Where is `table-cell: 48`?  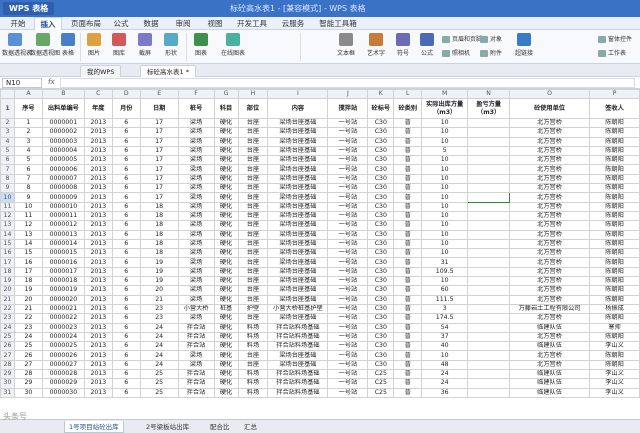
table-cell: 48 is located at coordinates (445, 365).